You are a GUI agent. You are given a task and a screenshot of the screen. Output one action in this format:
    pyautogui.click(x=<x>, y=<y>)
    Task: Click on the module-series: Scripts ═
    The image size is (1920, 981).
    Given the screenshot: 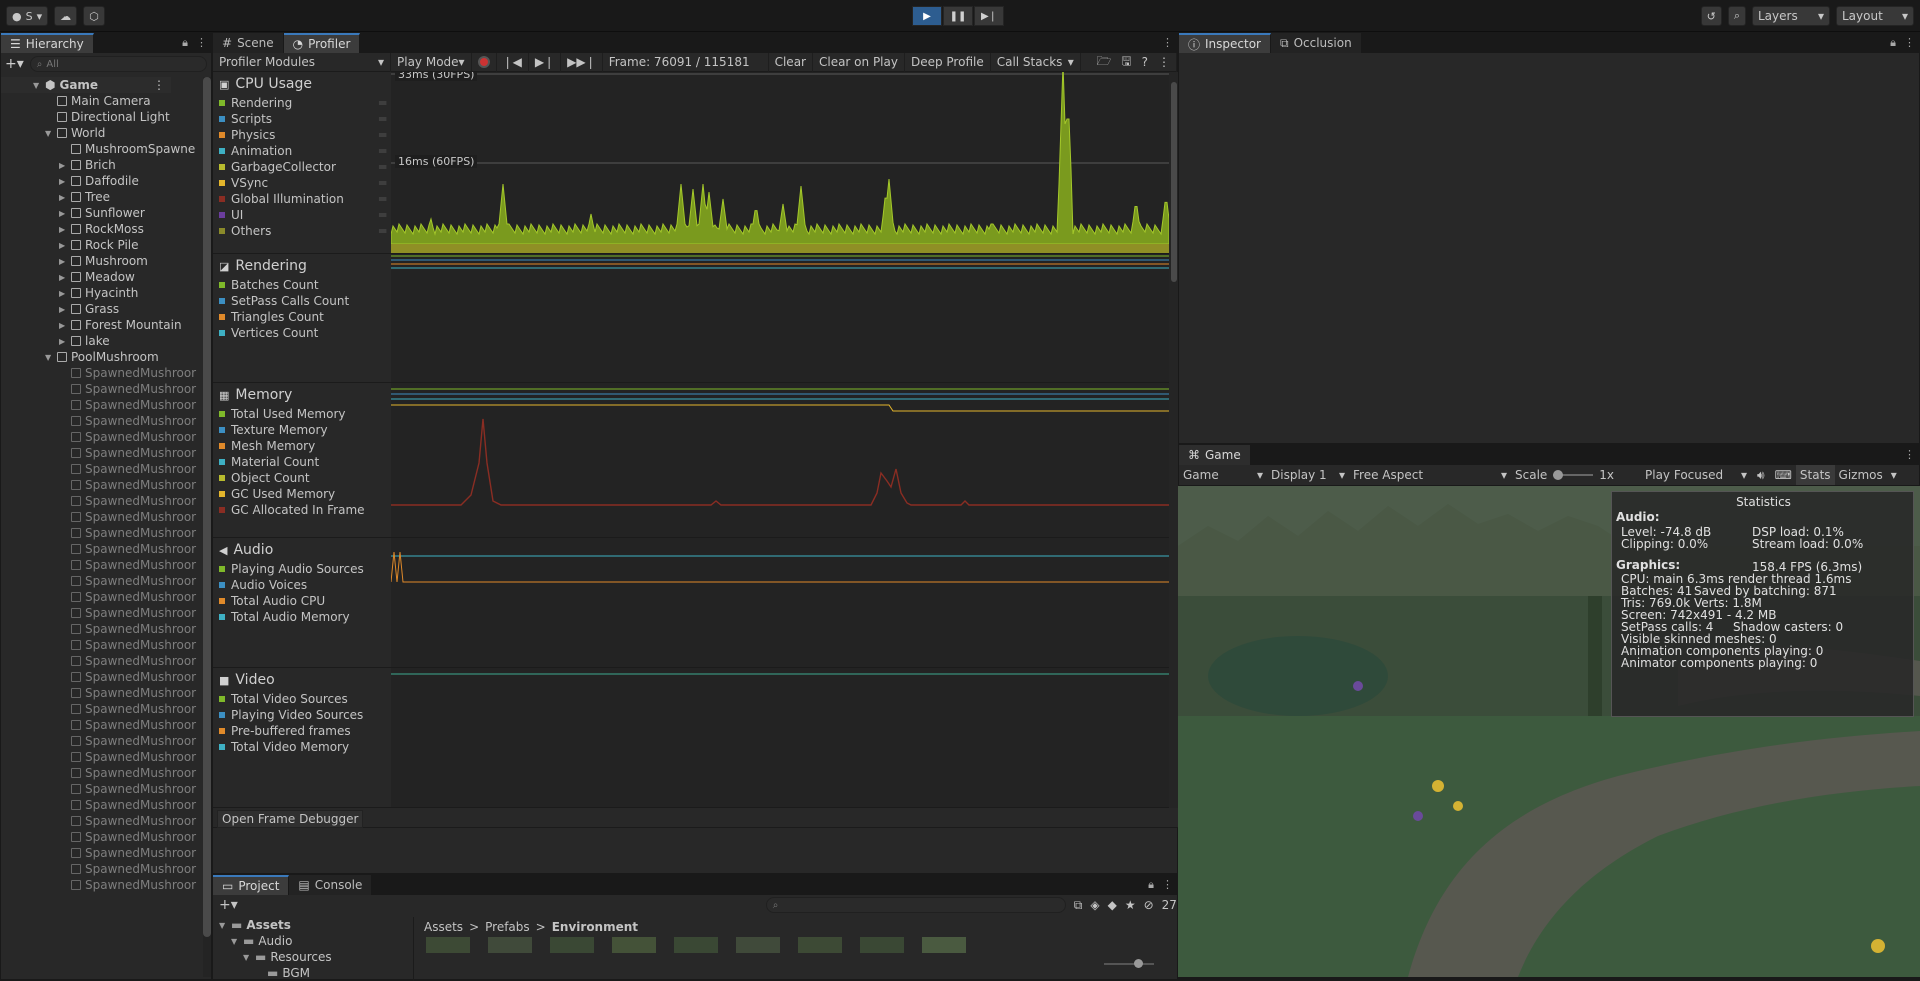 What is the action you would take?
    pyautogui.click(x=302, y=119)
    